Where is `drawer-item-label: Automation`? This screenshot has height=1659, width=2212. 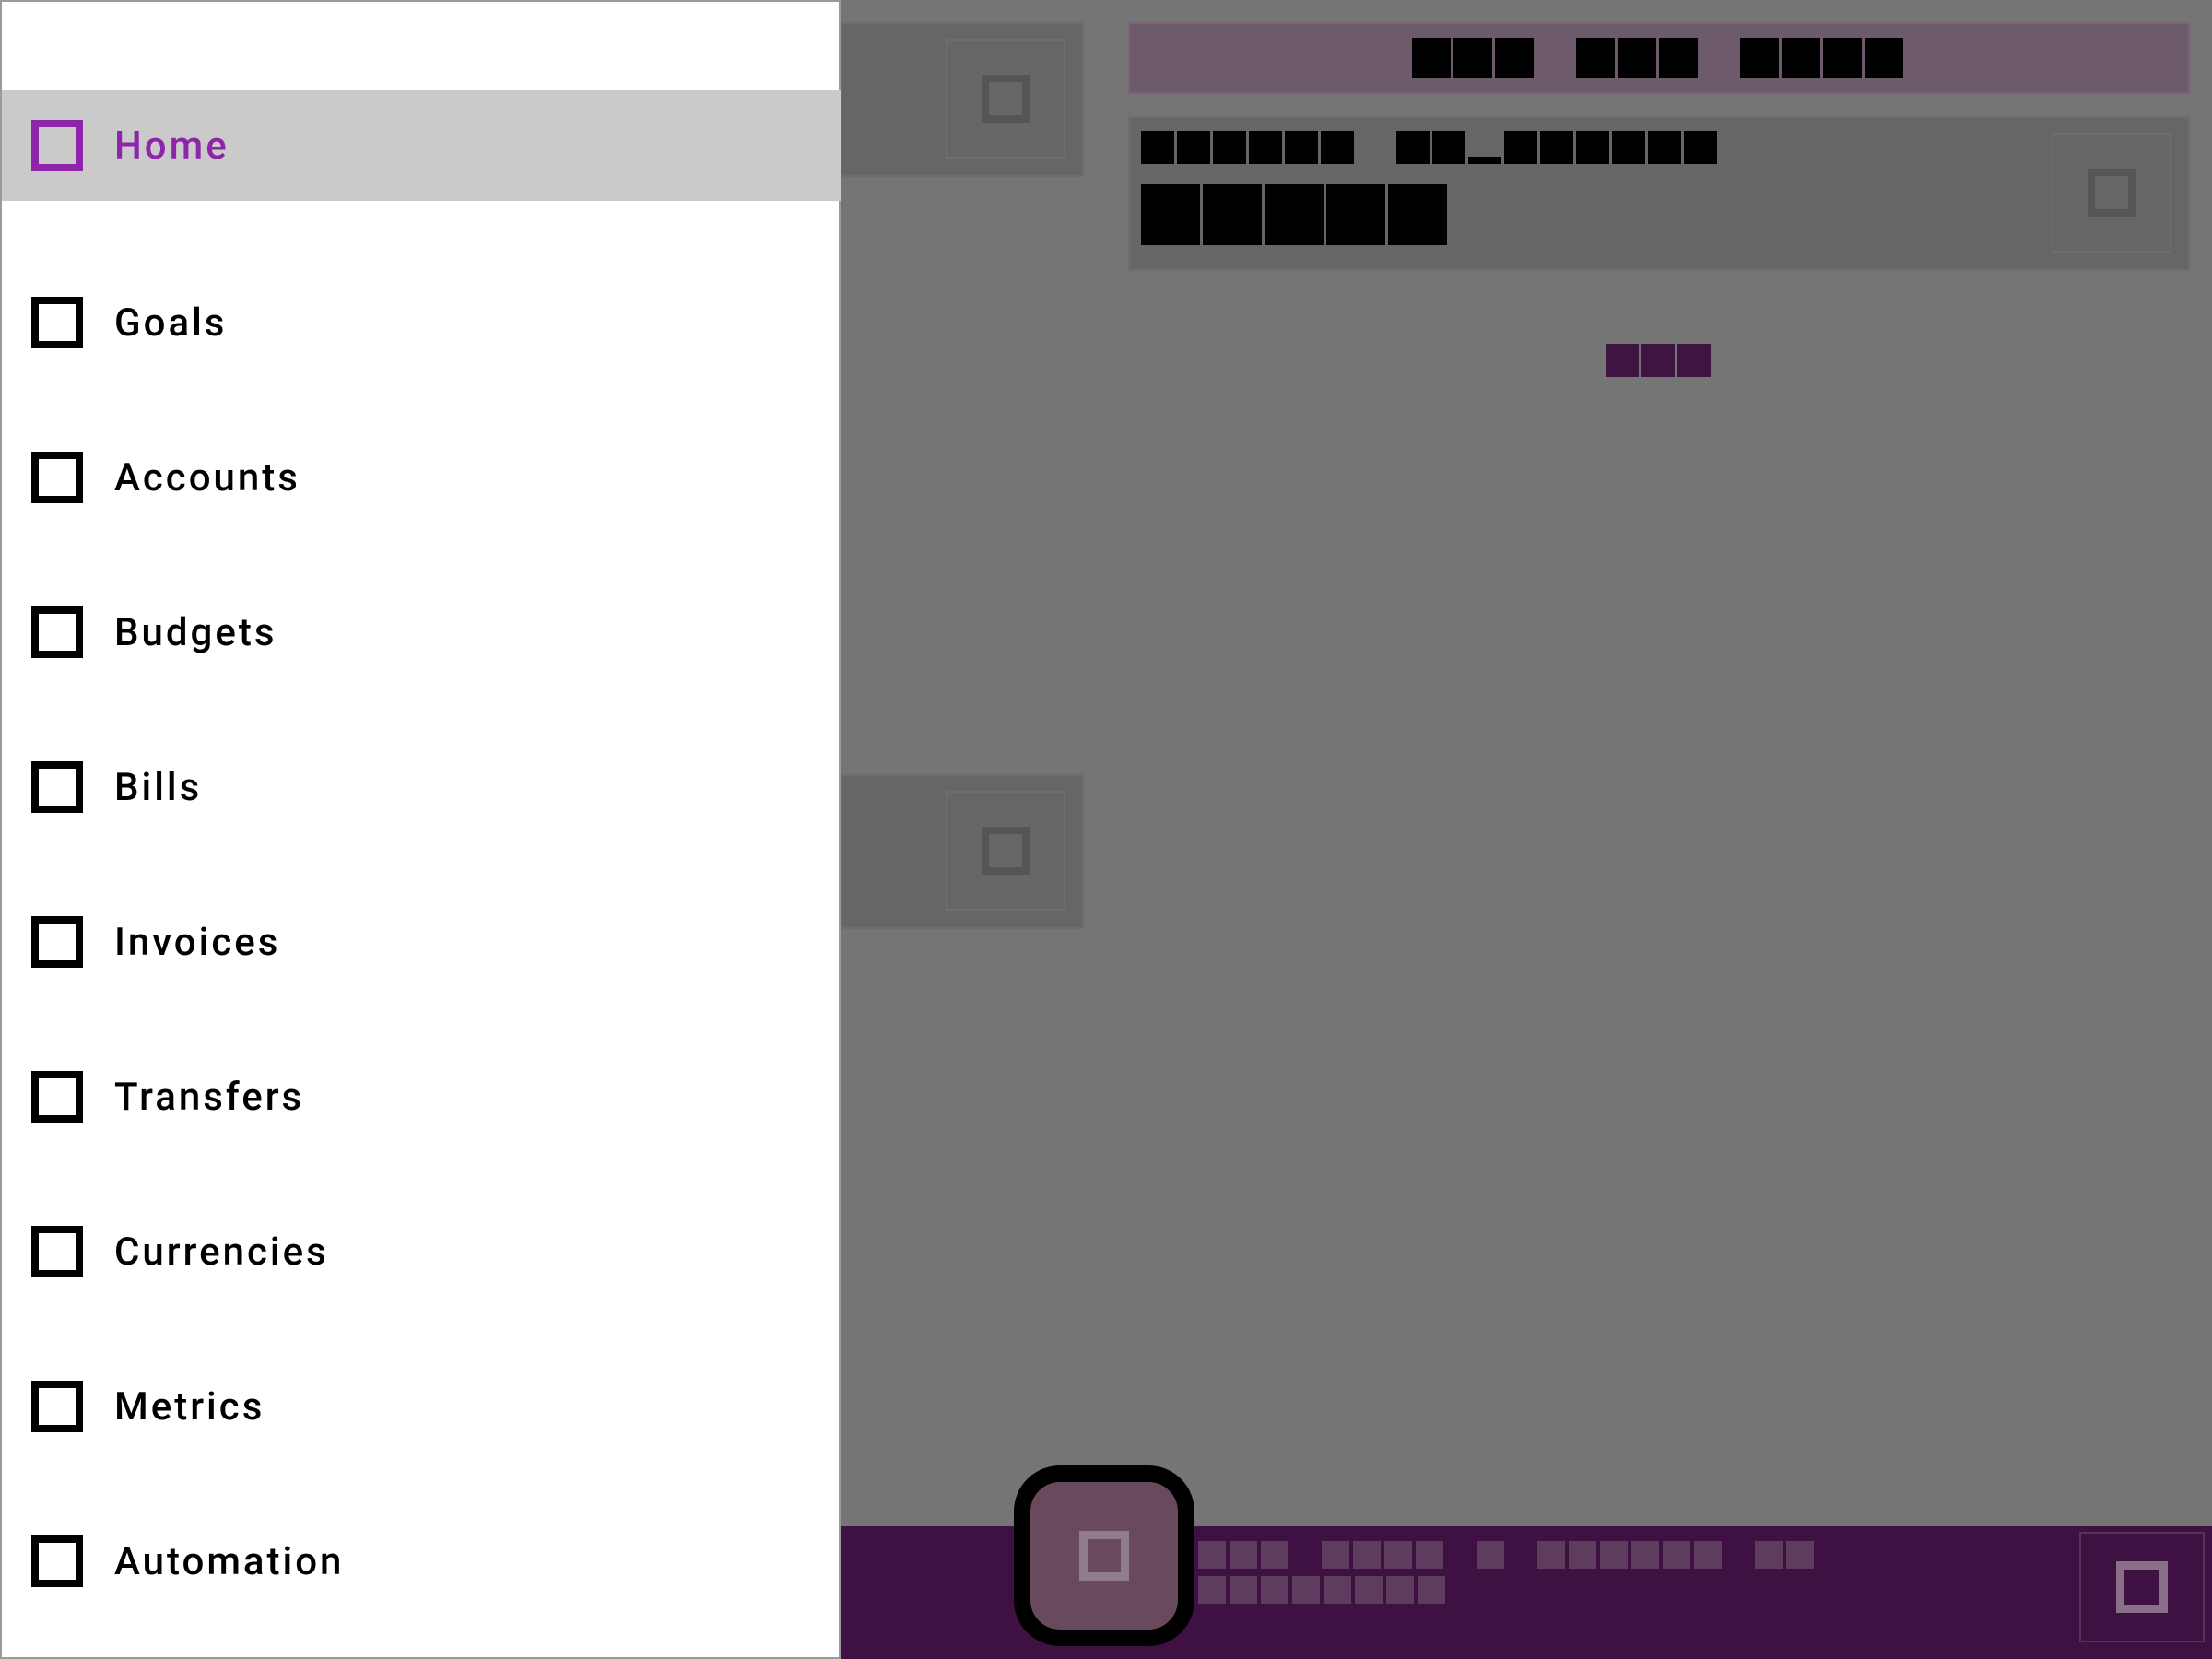 drawer-item-label: Automation is located at coordinates (229, 1561).